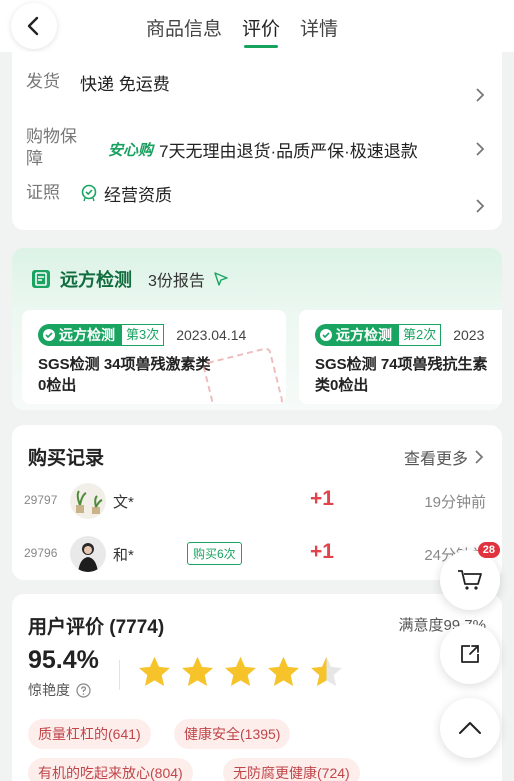 This screenshot has width=514, height=781. I want to click on tab-reviews: 评价, so click(261, 31).